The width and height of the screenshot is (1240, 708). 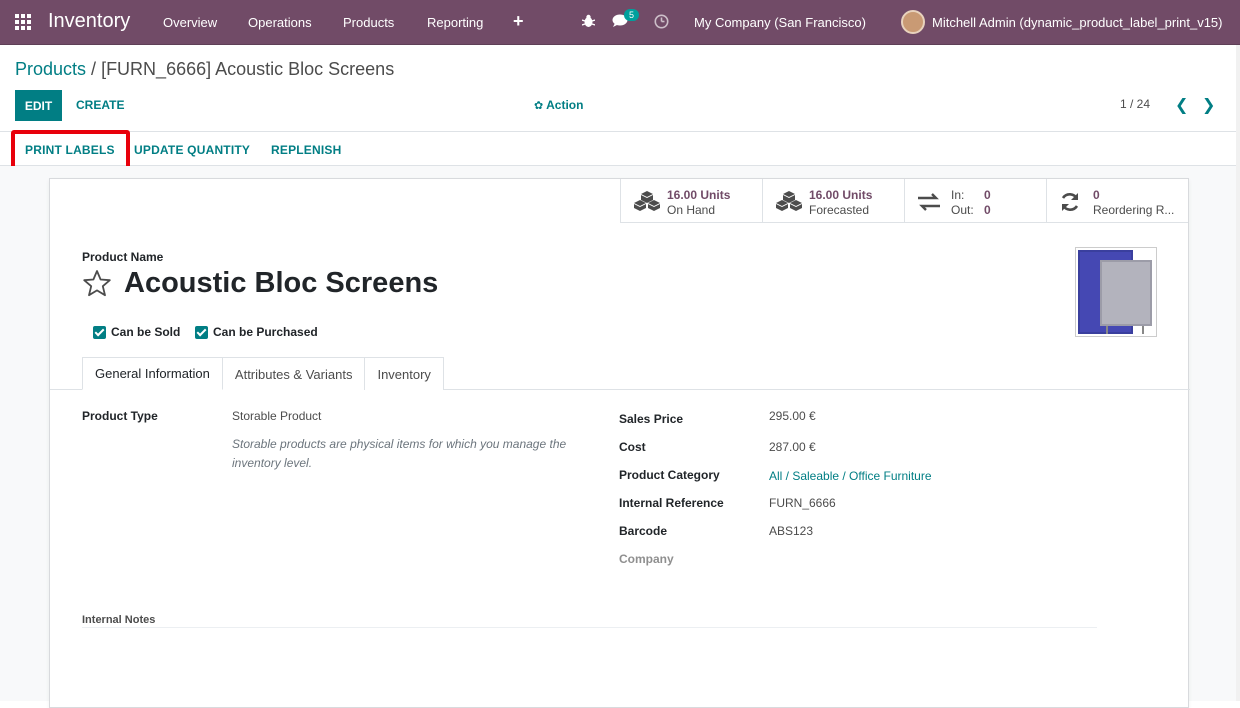 What do you see at coordinates (661, 23) in the screenshot?
I see `clock-icon` at bounding box center [661, 23].